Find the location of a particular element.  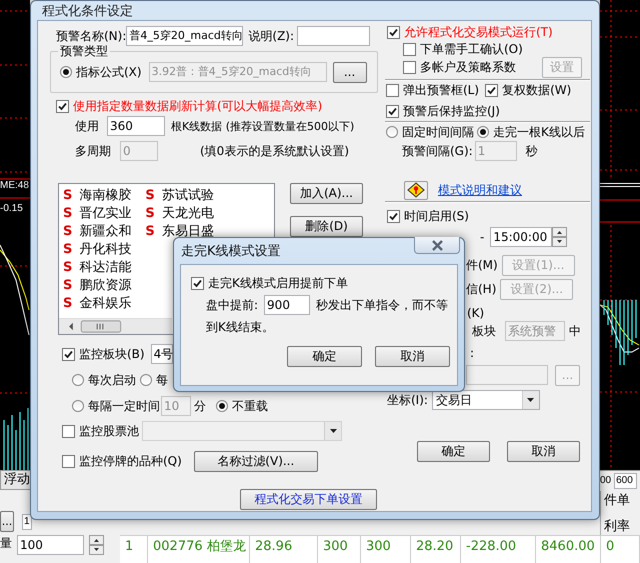

column-header: 件单 is located at coordinates (617, 500).